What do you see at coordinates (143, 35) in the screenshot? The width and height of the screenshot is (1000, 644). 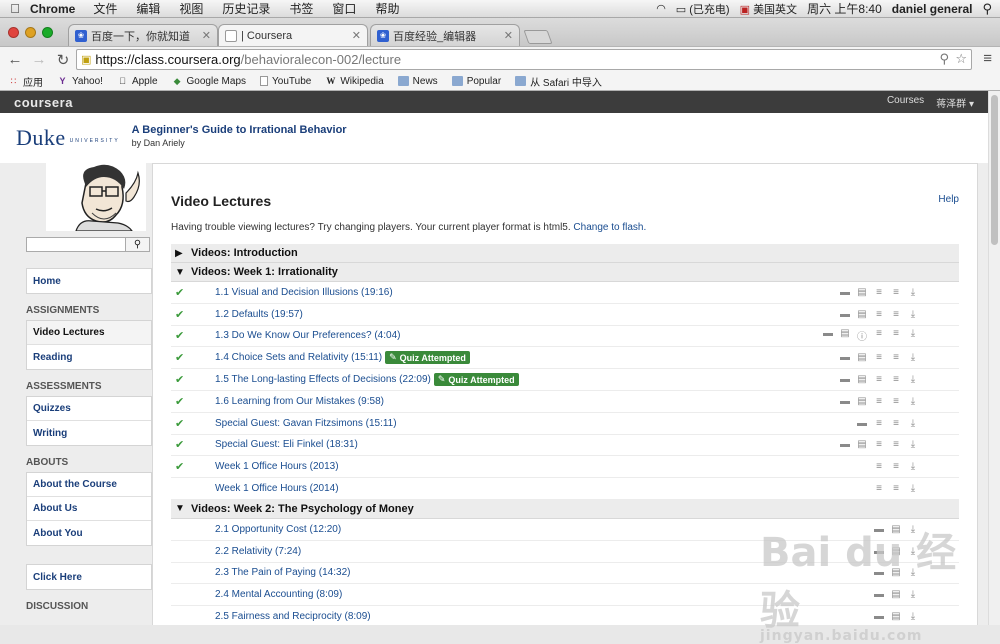 I see `tab-baidu-search: ❀ 百度一下，你就知道 ✕` at bounding box center [143, 35].